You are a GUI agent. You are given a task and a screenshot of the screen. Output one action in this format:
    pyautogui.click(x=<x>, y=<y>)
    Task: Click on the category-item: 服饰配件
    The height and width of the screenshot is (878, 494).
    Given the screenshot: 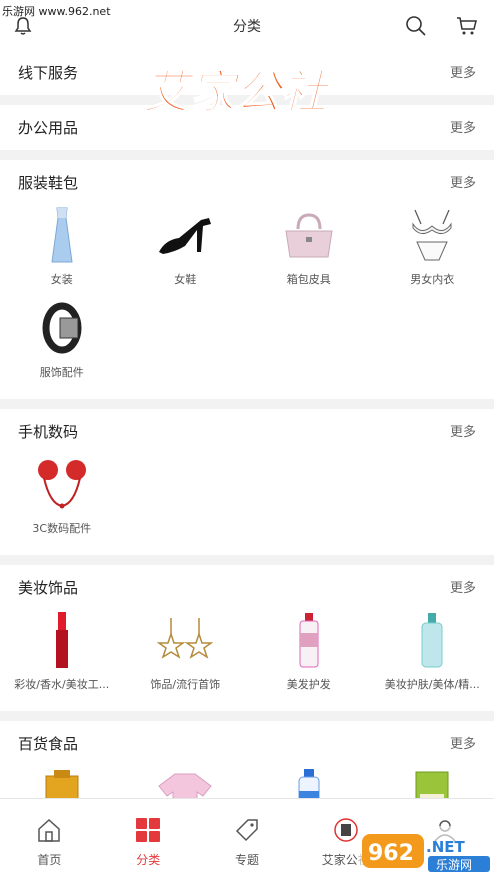 What is the action you would take?
    pyautogui.click(x=62, y=344)
    